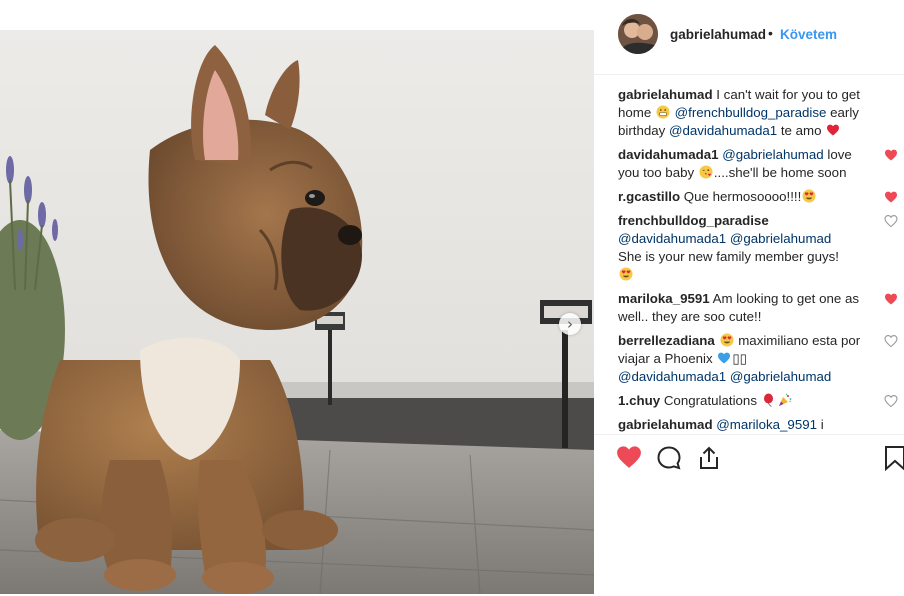 The height and width of the screenshot is (596, 904). What do you see at coordinates (664, 298) in the screenshot?
I see `comment-username: mariloka_9591` at bounding box center [664, 298].